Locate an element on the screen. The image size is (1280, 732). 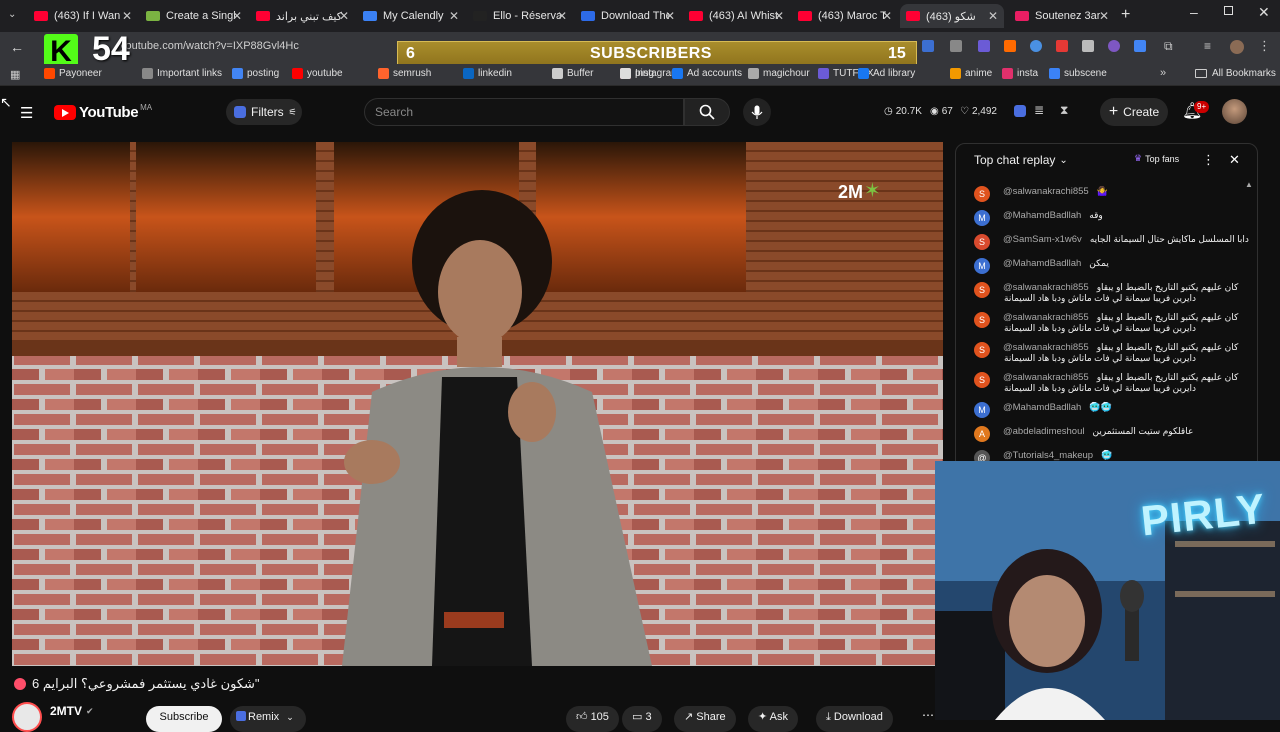
top-fans-button: ♛ Top fans is located at coordinates (1156, 158).